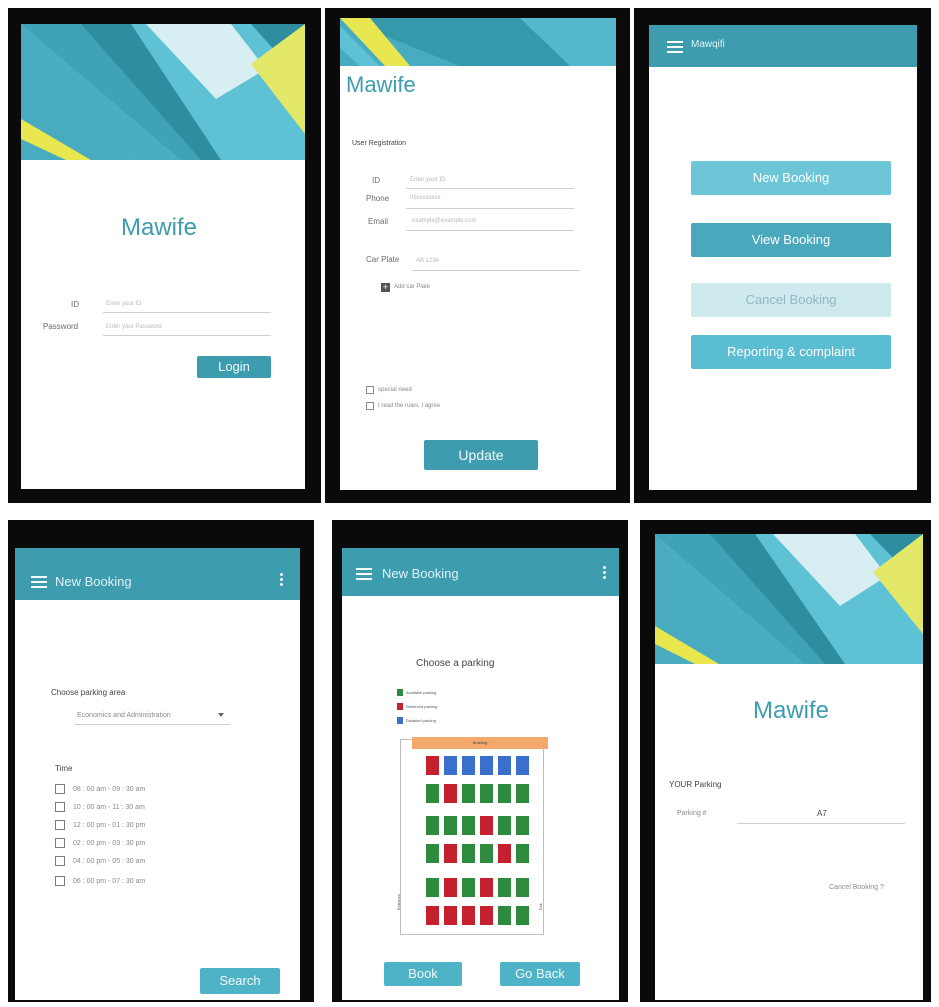  What do you see at coordinates (234, 367) in the screenshot?
I see `login-button: Login` at bounding box center [234, 367].